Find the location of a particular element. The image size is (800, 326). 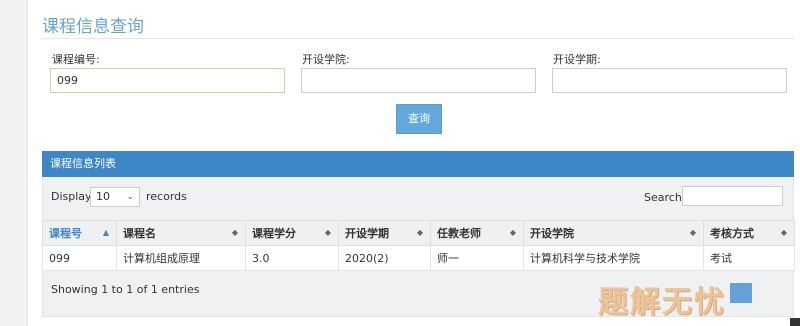

college-input is located at coordinates (418, 80).